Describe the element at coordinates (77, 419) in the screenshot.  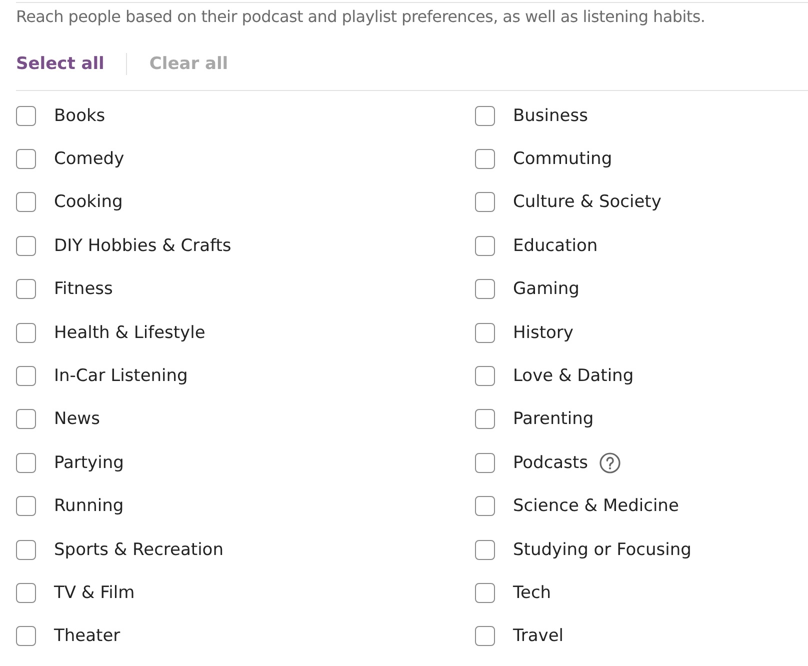
I see `category-label: News` at that location.